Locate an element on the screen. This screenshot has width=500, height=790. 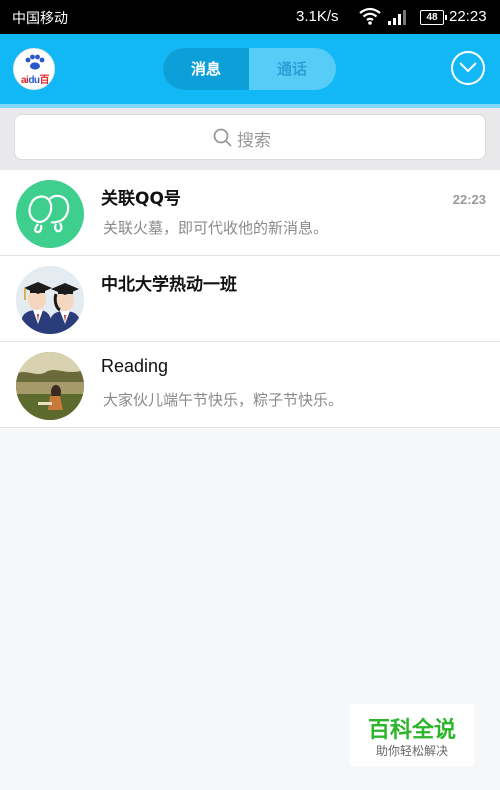
linked-qq-avatar is located at coordinates (50, 214).